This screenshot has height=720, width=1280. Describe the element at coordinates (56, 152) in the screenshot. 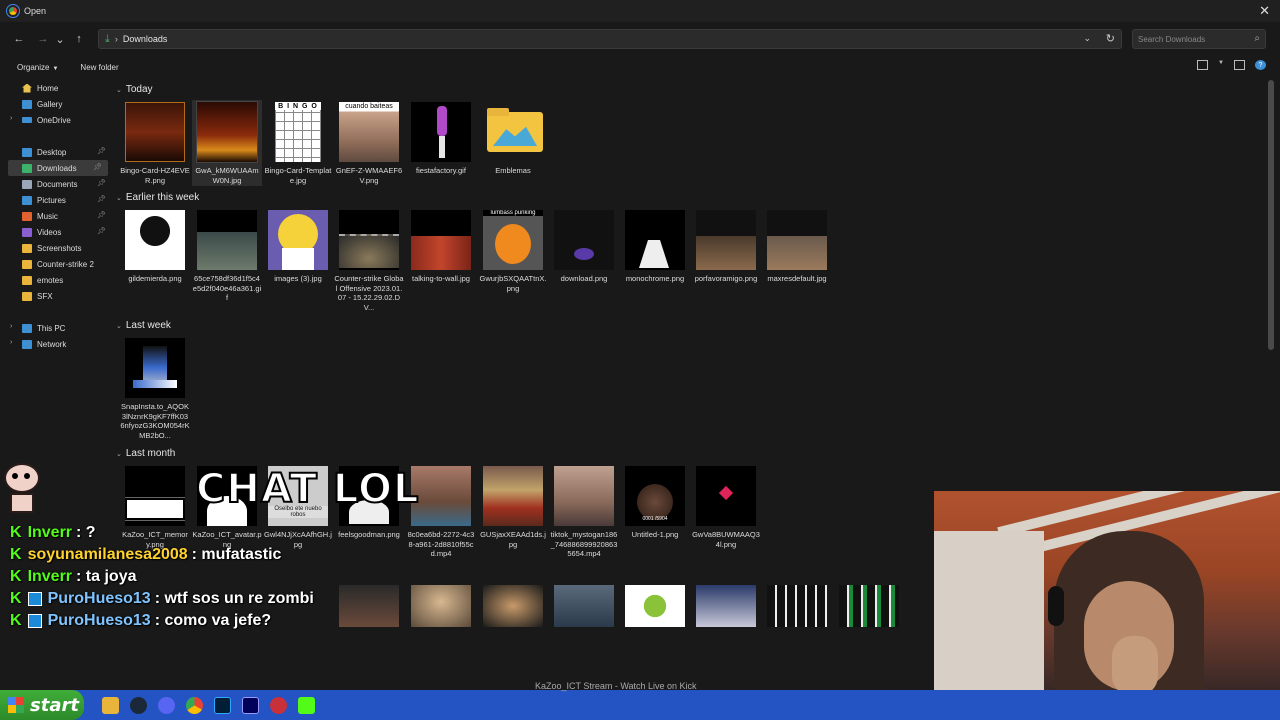

I see `sidebar-item-desktop: Desktop 📌︎` at that location.